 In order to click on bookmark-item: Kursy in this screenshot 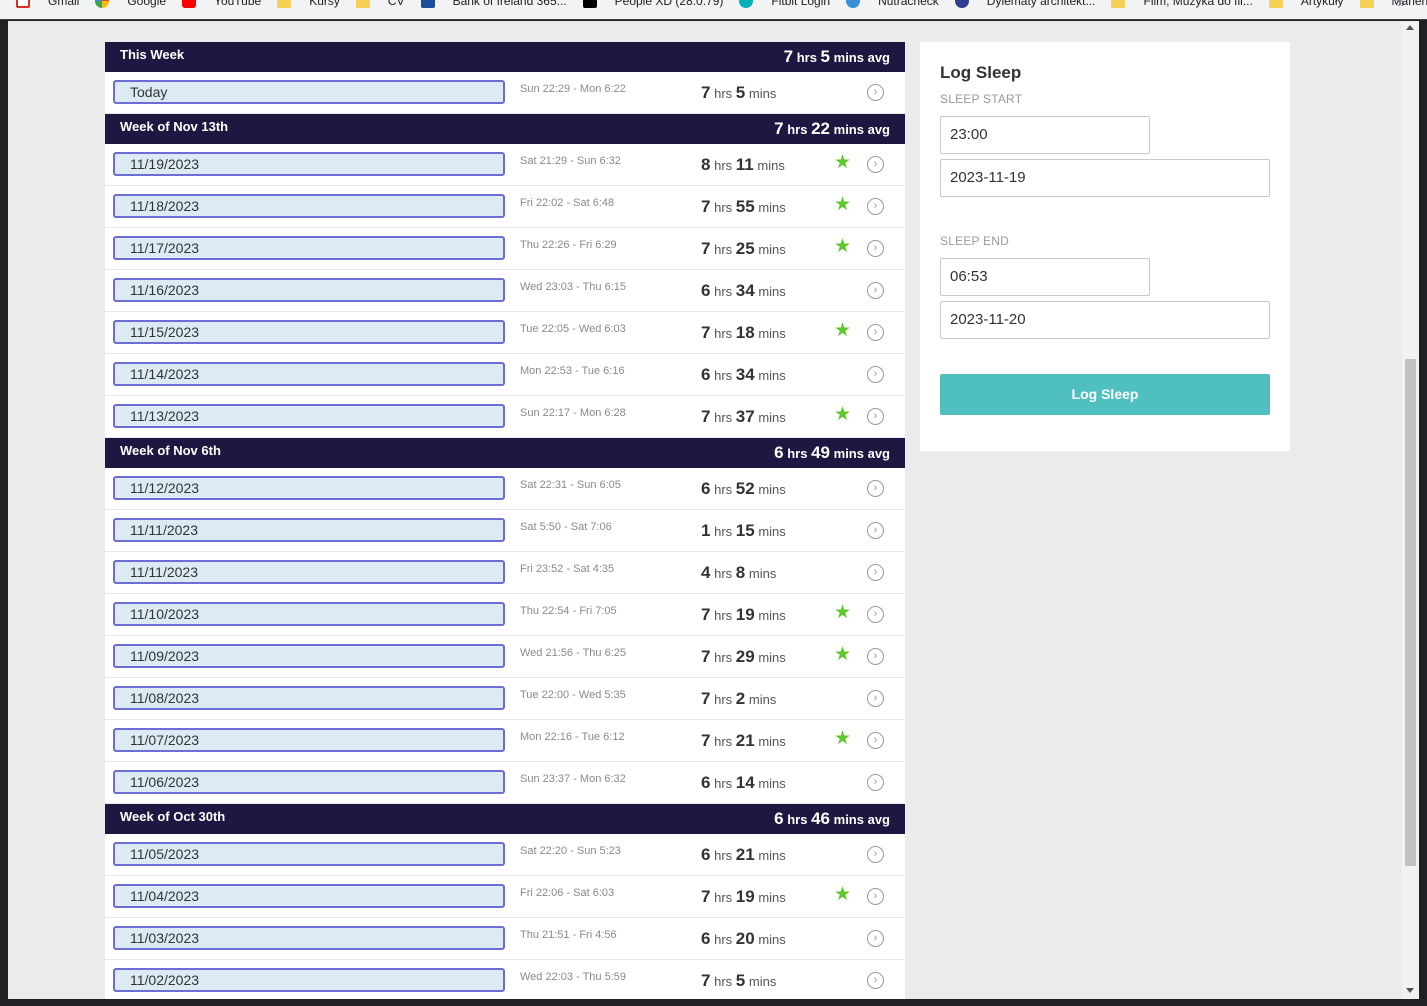, I will do `click(308, 4)`.